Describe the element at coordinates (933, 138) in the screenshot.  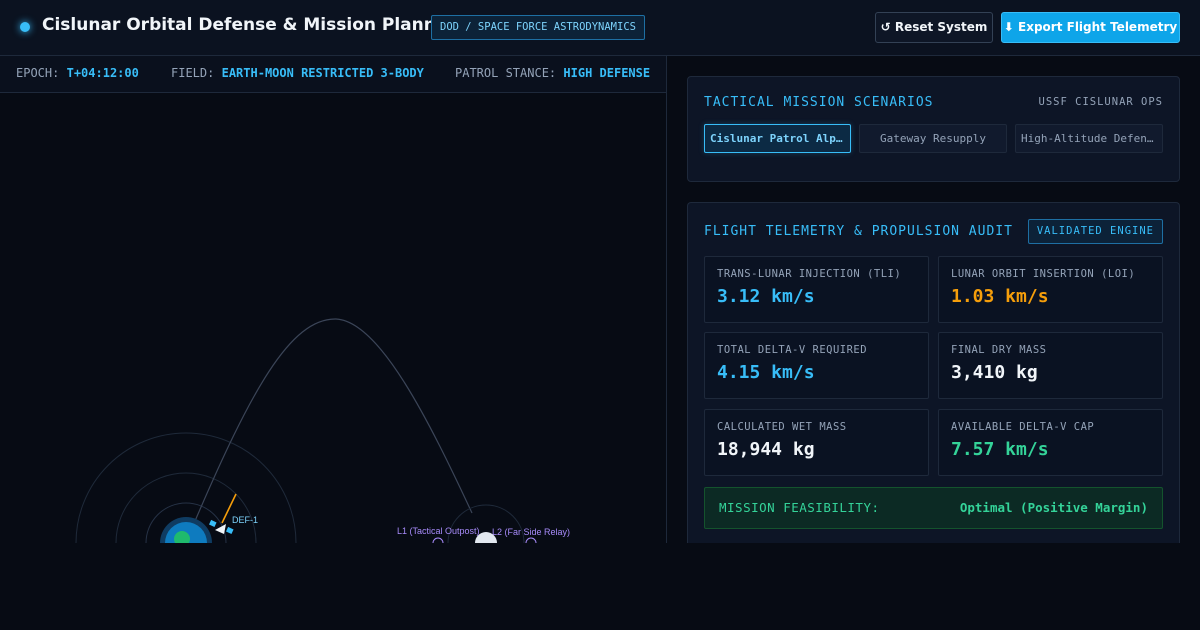
I see `tab-gateway-resupply: Gateway Resupply` at that location.